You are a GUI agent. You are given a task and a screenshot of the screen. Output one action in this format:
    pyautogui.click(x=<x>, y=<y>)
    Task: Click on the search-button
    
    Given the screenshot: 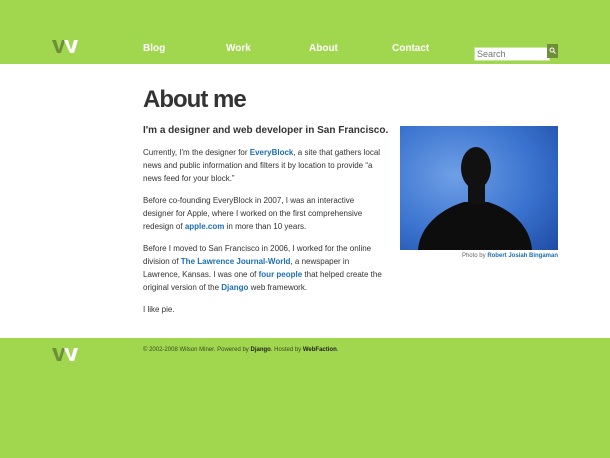 What is the action you would take?
    pyautogui.click(x=552, y=51)
    